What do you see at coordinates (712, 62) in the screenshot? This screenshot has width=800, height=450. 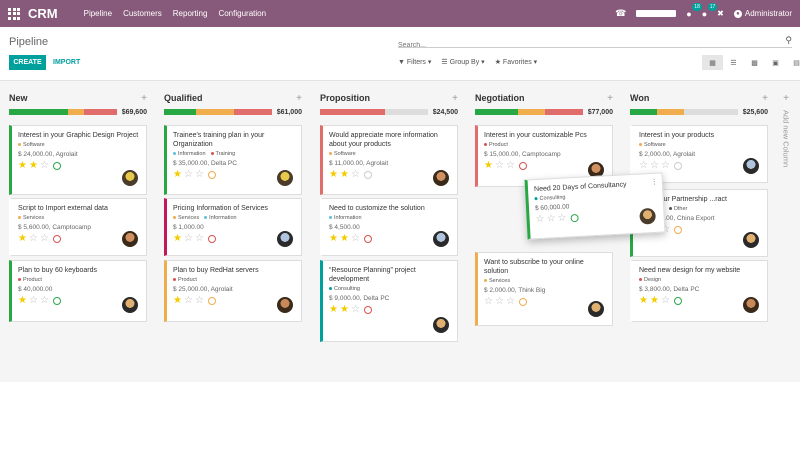 I see `kanban-view-icon: ▦` at bounding box center [712, 62].